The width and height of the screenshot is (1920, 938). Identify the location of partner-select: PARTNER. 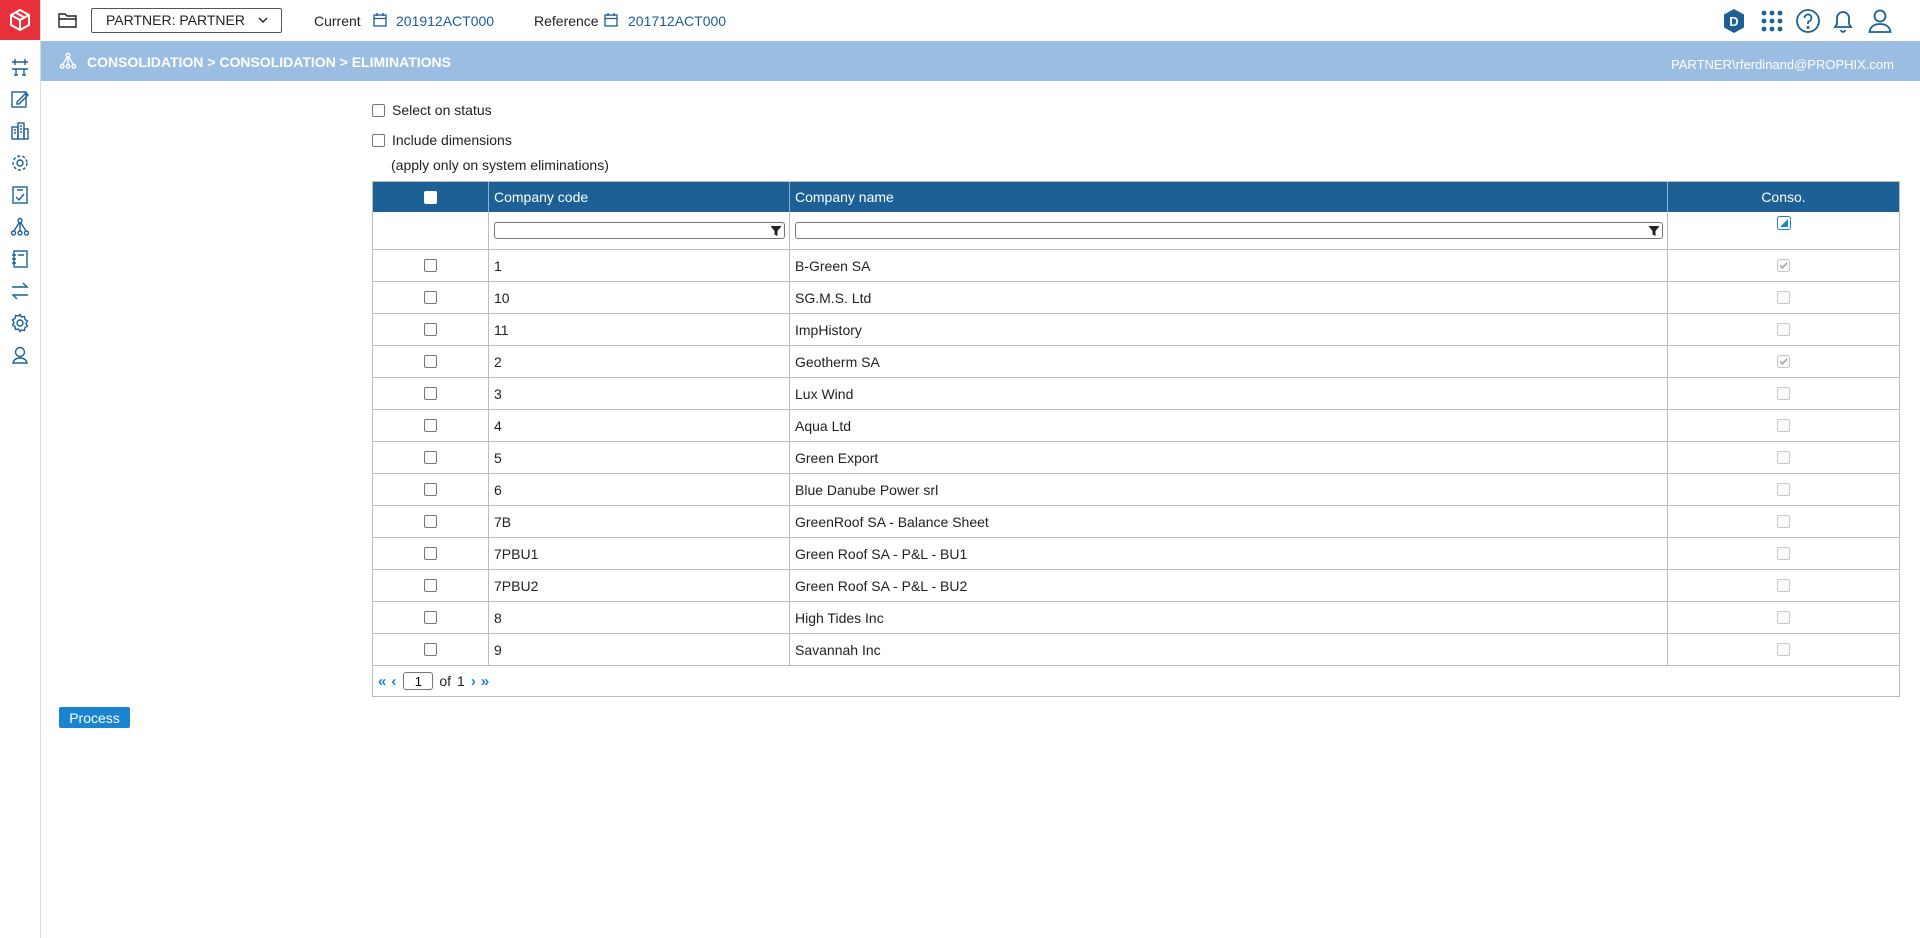
(186, 20).